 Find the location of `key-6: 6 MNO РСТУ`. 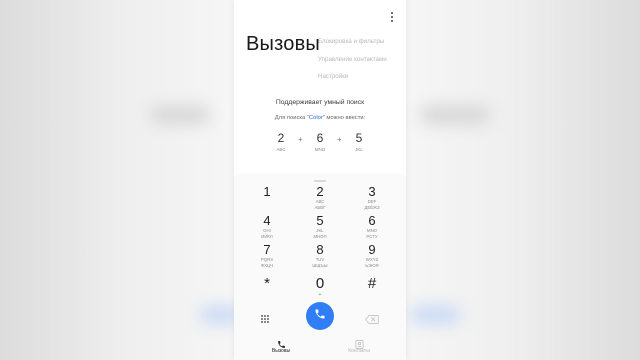

key-6: 6 MNO РСТУ is located at coordinates (372, 226).